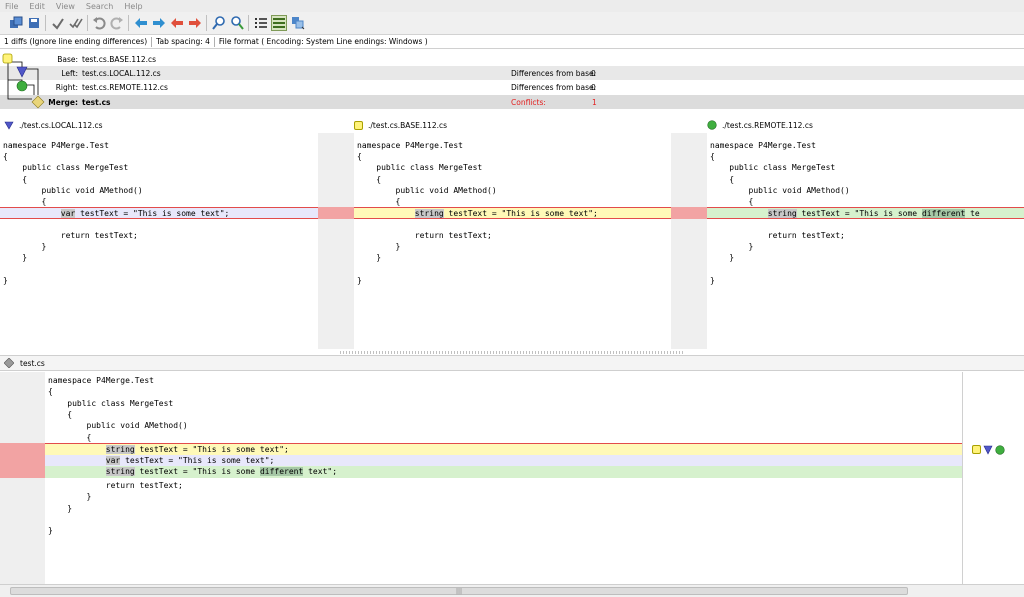  What do you see at coordinates (1000, 450) in the screenshot?
I see `choose-remote-icon` at bounding box center [1000, 450].